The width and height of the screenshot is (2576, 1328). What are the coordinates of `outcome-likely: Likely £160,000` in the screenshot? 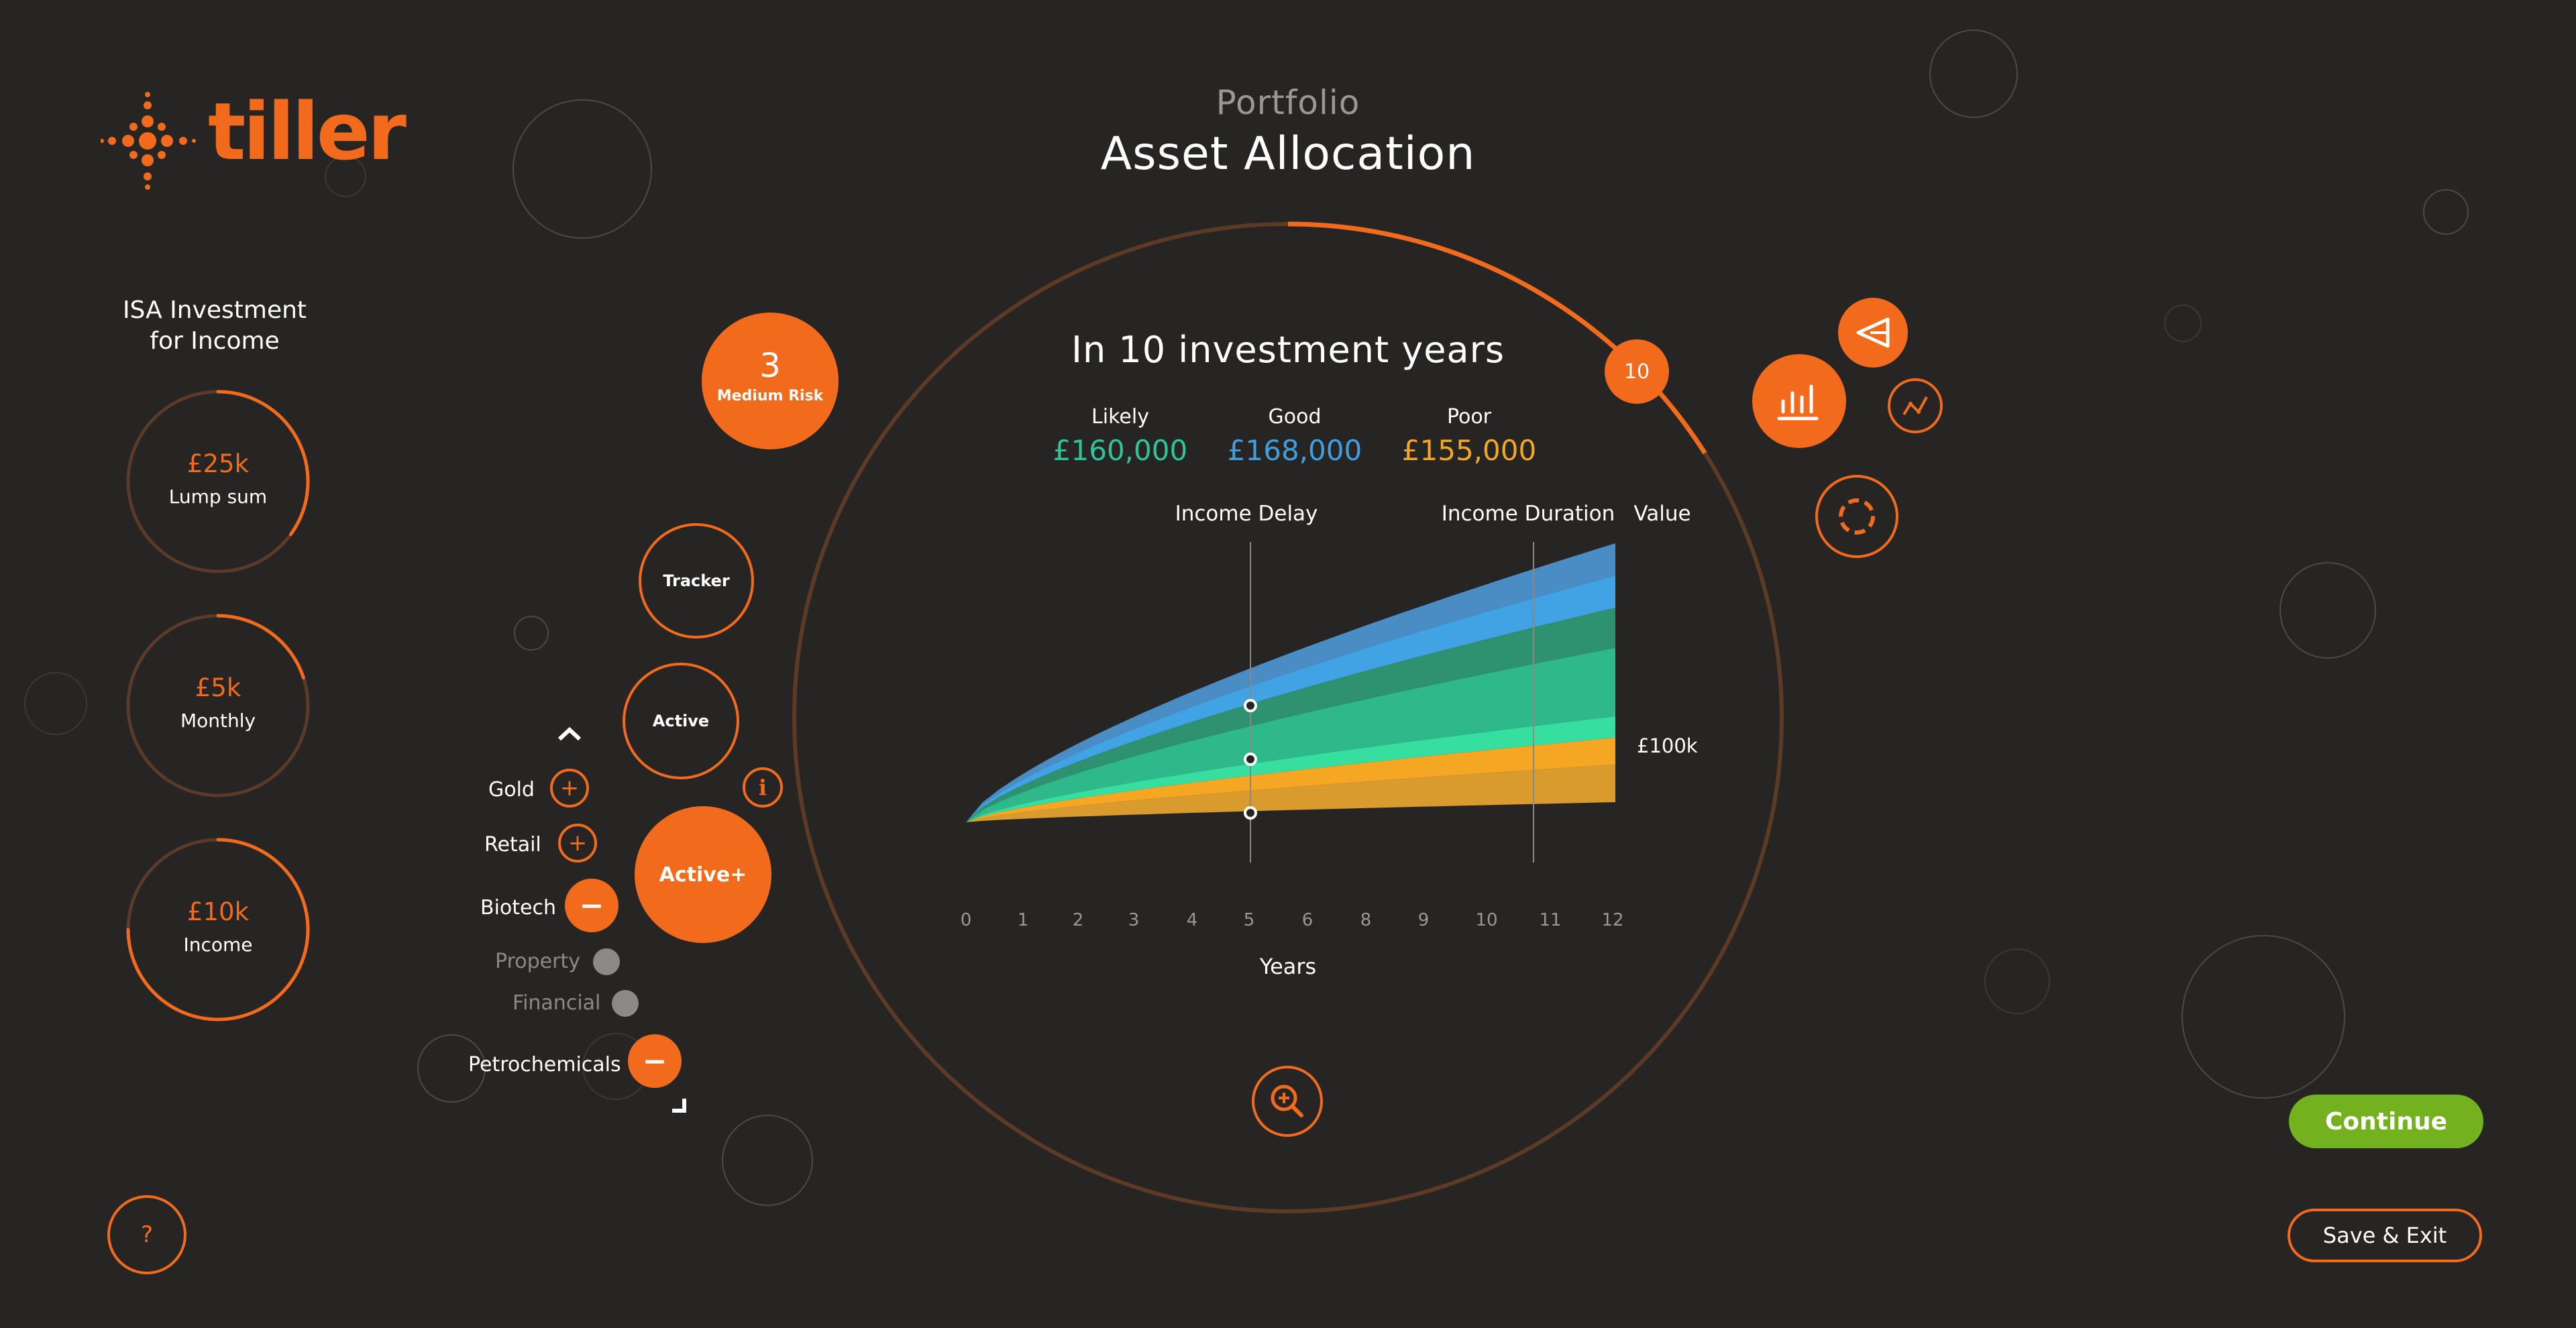 It's located at (1120, 436).